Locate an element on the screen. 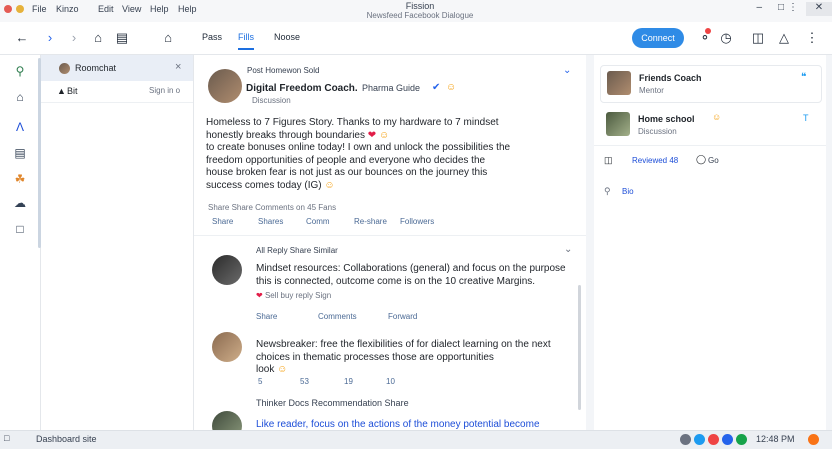 The height and width of the screenshot is (449, 832). sidebar-scrollbar is located at coordinates (39, 153).